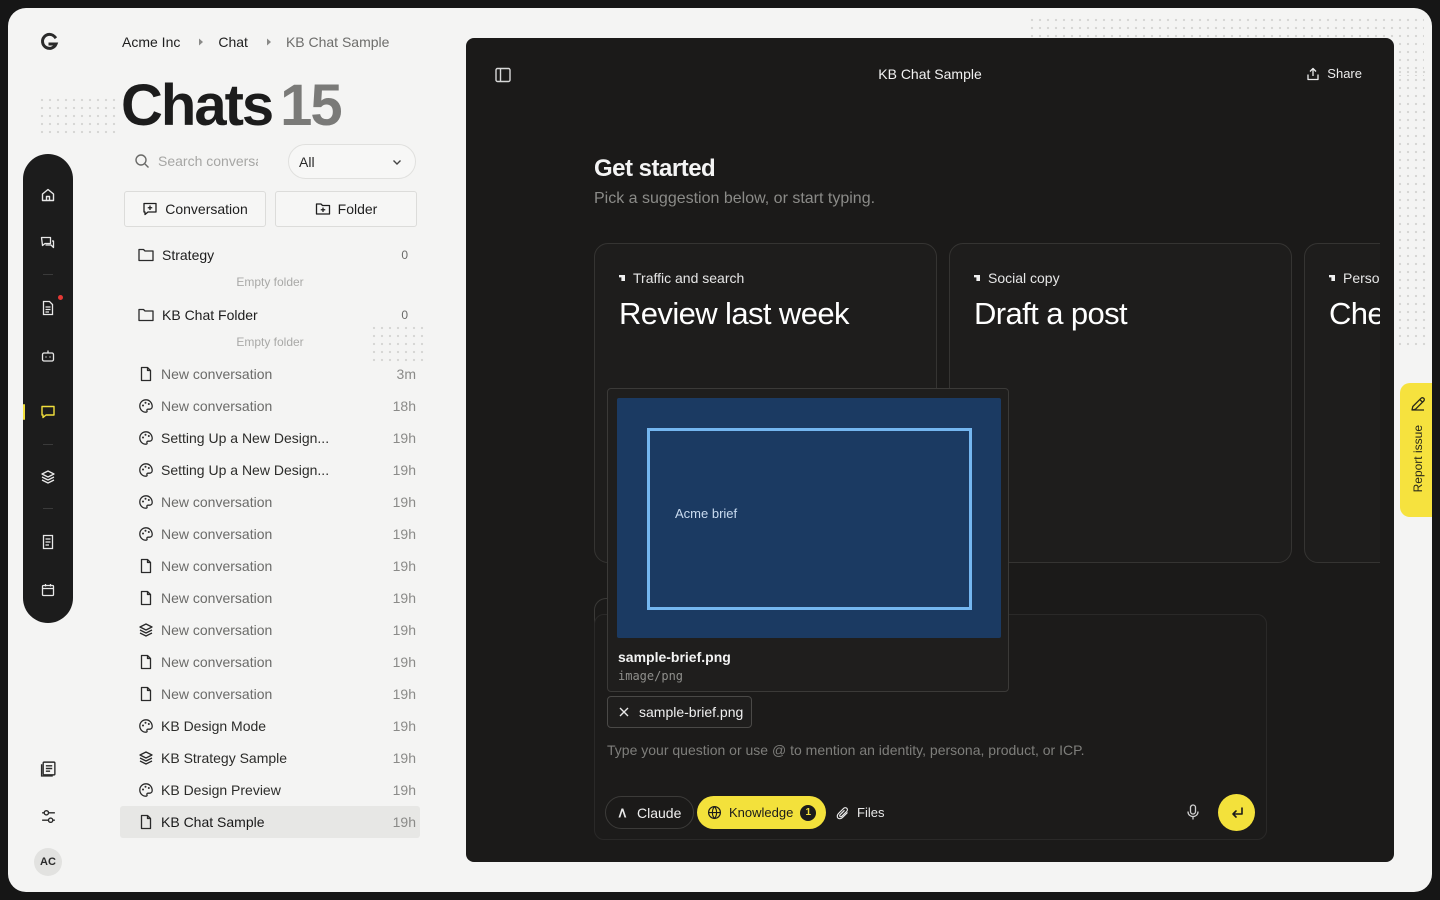  Describe the element at coordinates (48, 768) in the screenshot. I see `nav-library` at that location.